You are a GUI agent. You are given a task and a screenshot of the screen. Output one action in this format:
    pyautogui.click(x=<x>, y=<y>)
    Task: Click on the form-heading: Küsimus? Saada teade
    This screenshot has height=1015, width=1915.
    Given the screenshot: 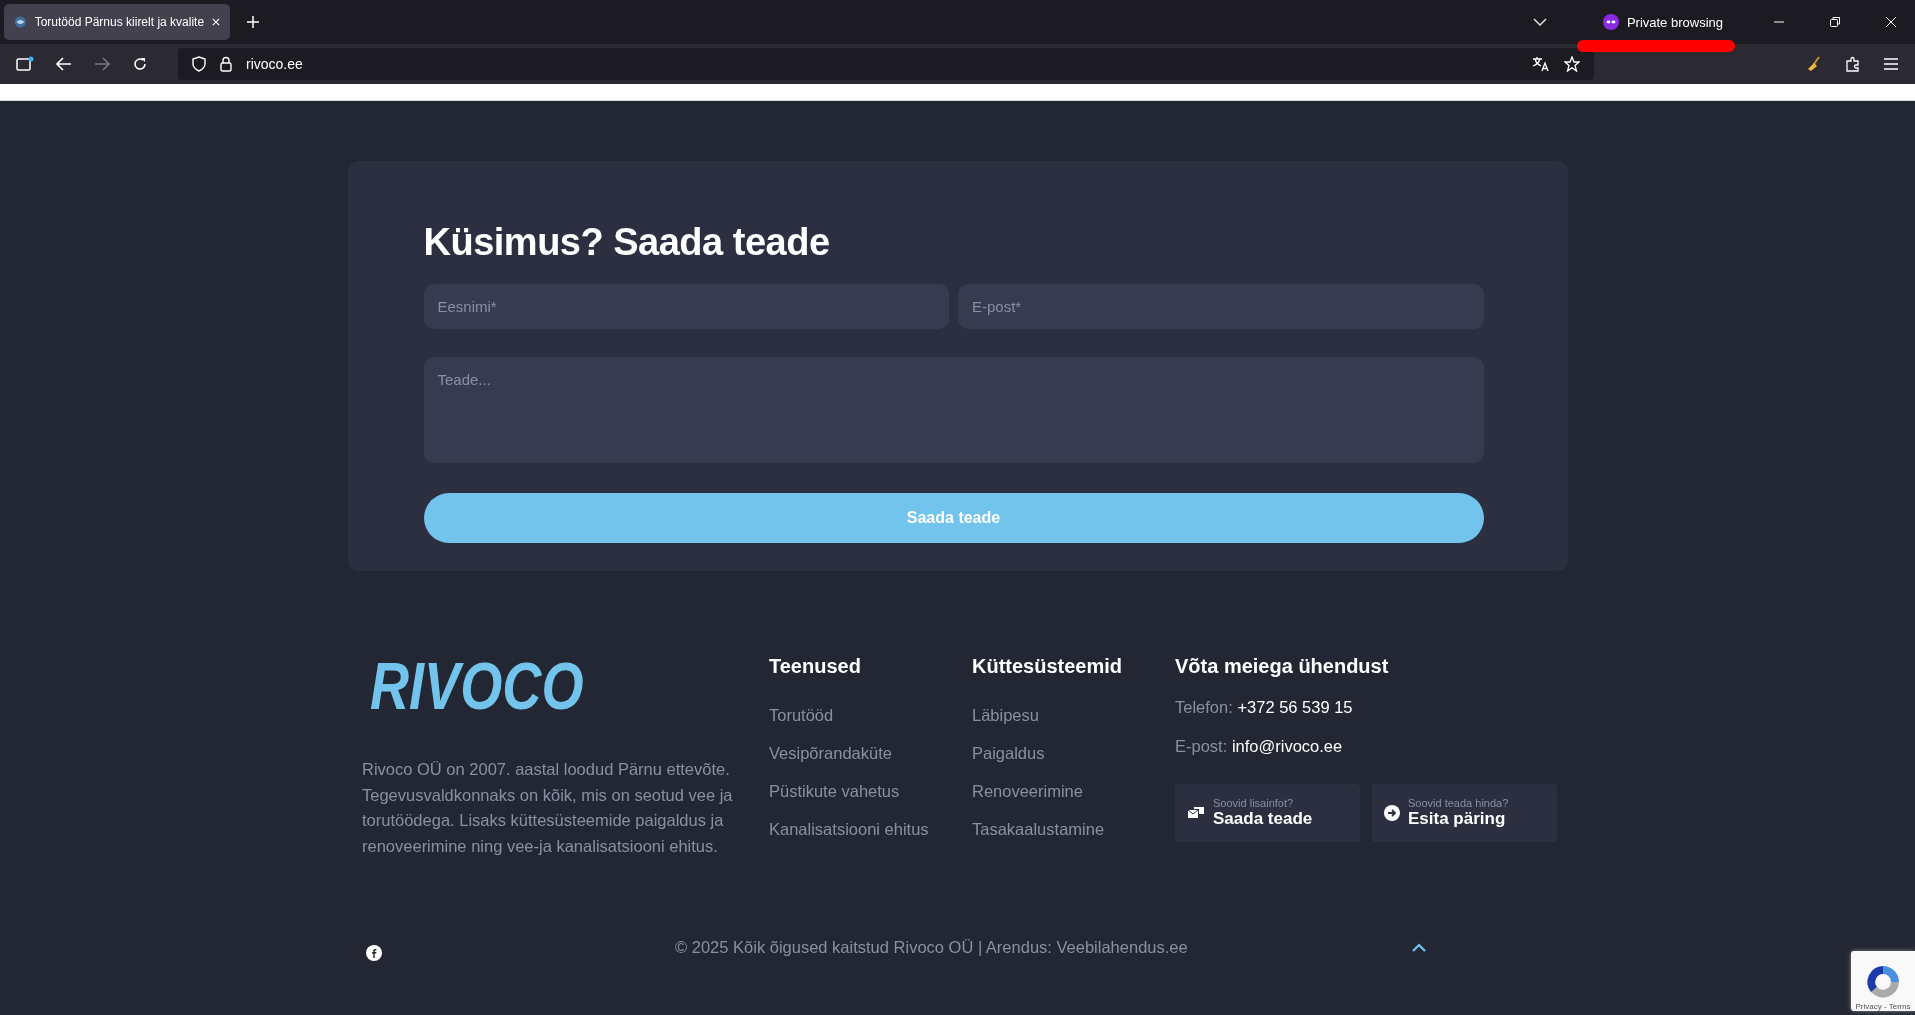 What is the action you would take?
    pyautogui.click(x=627, y=242)
    